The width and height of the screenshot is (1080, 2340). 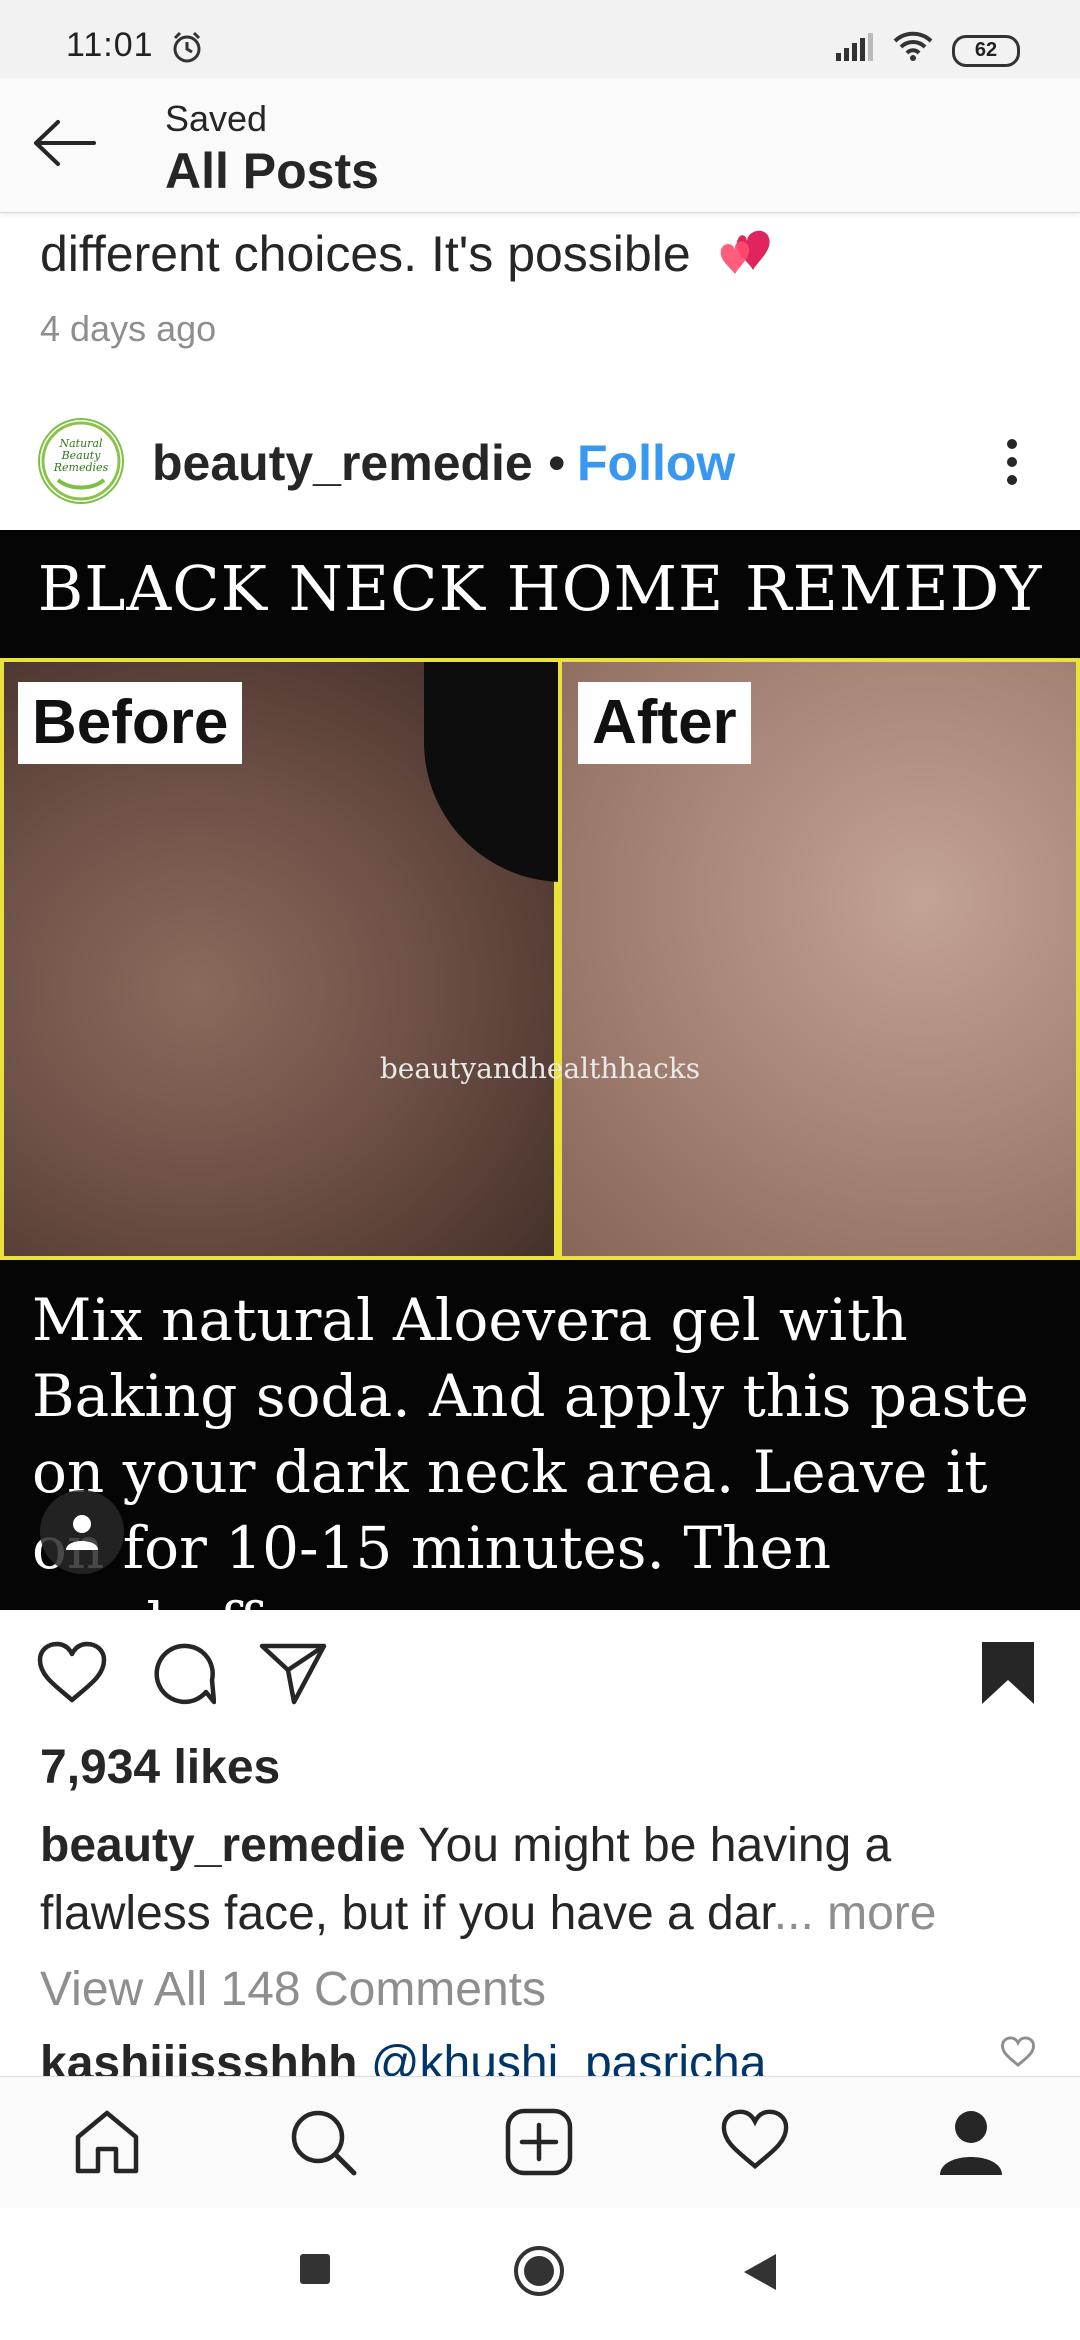 I want to click on bottom-navigation, so click(x=540, y=2142).